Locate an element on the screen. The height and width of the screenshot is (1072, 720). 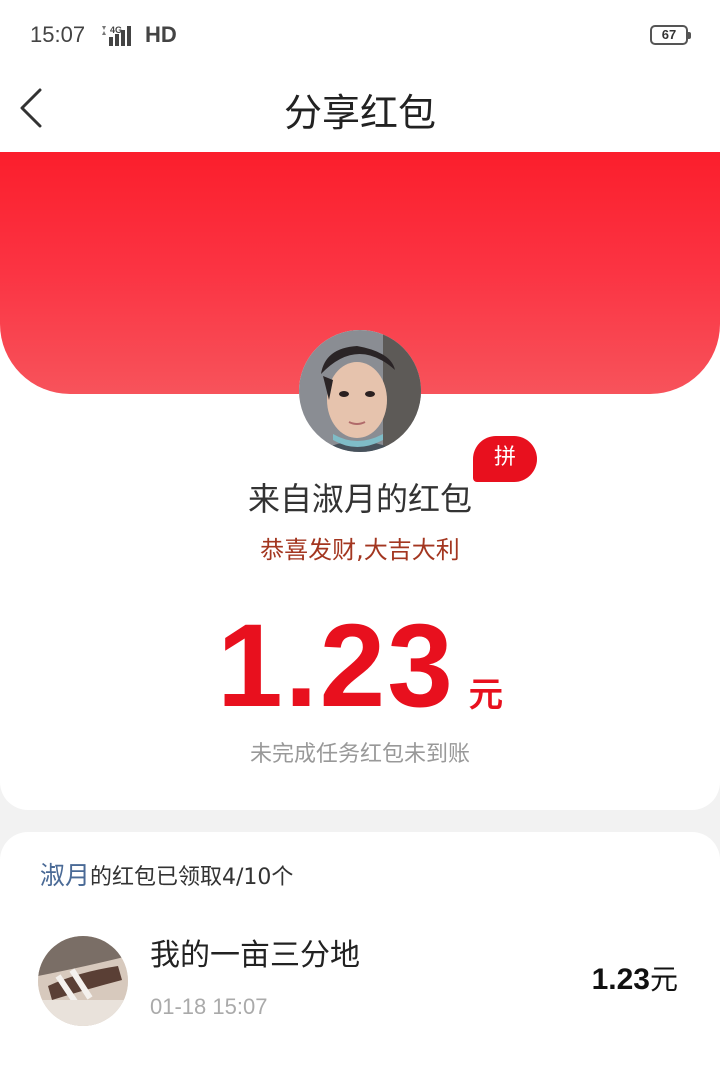
amount-display: 1.23 元 is located at coordinates (360, 666).